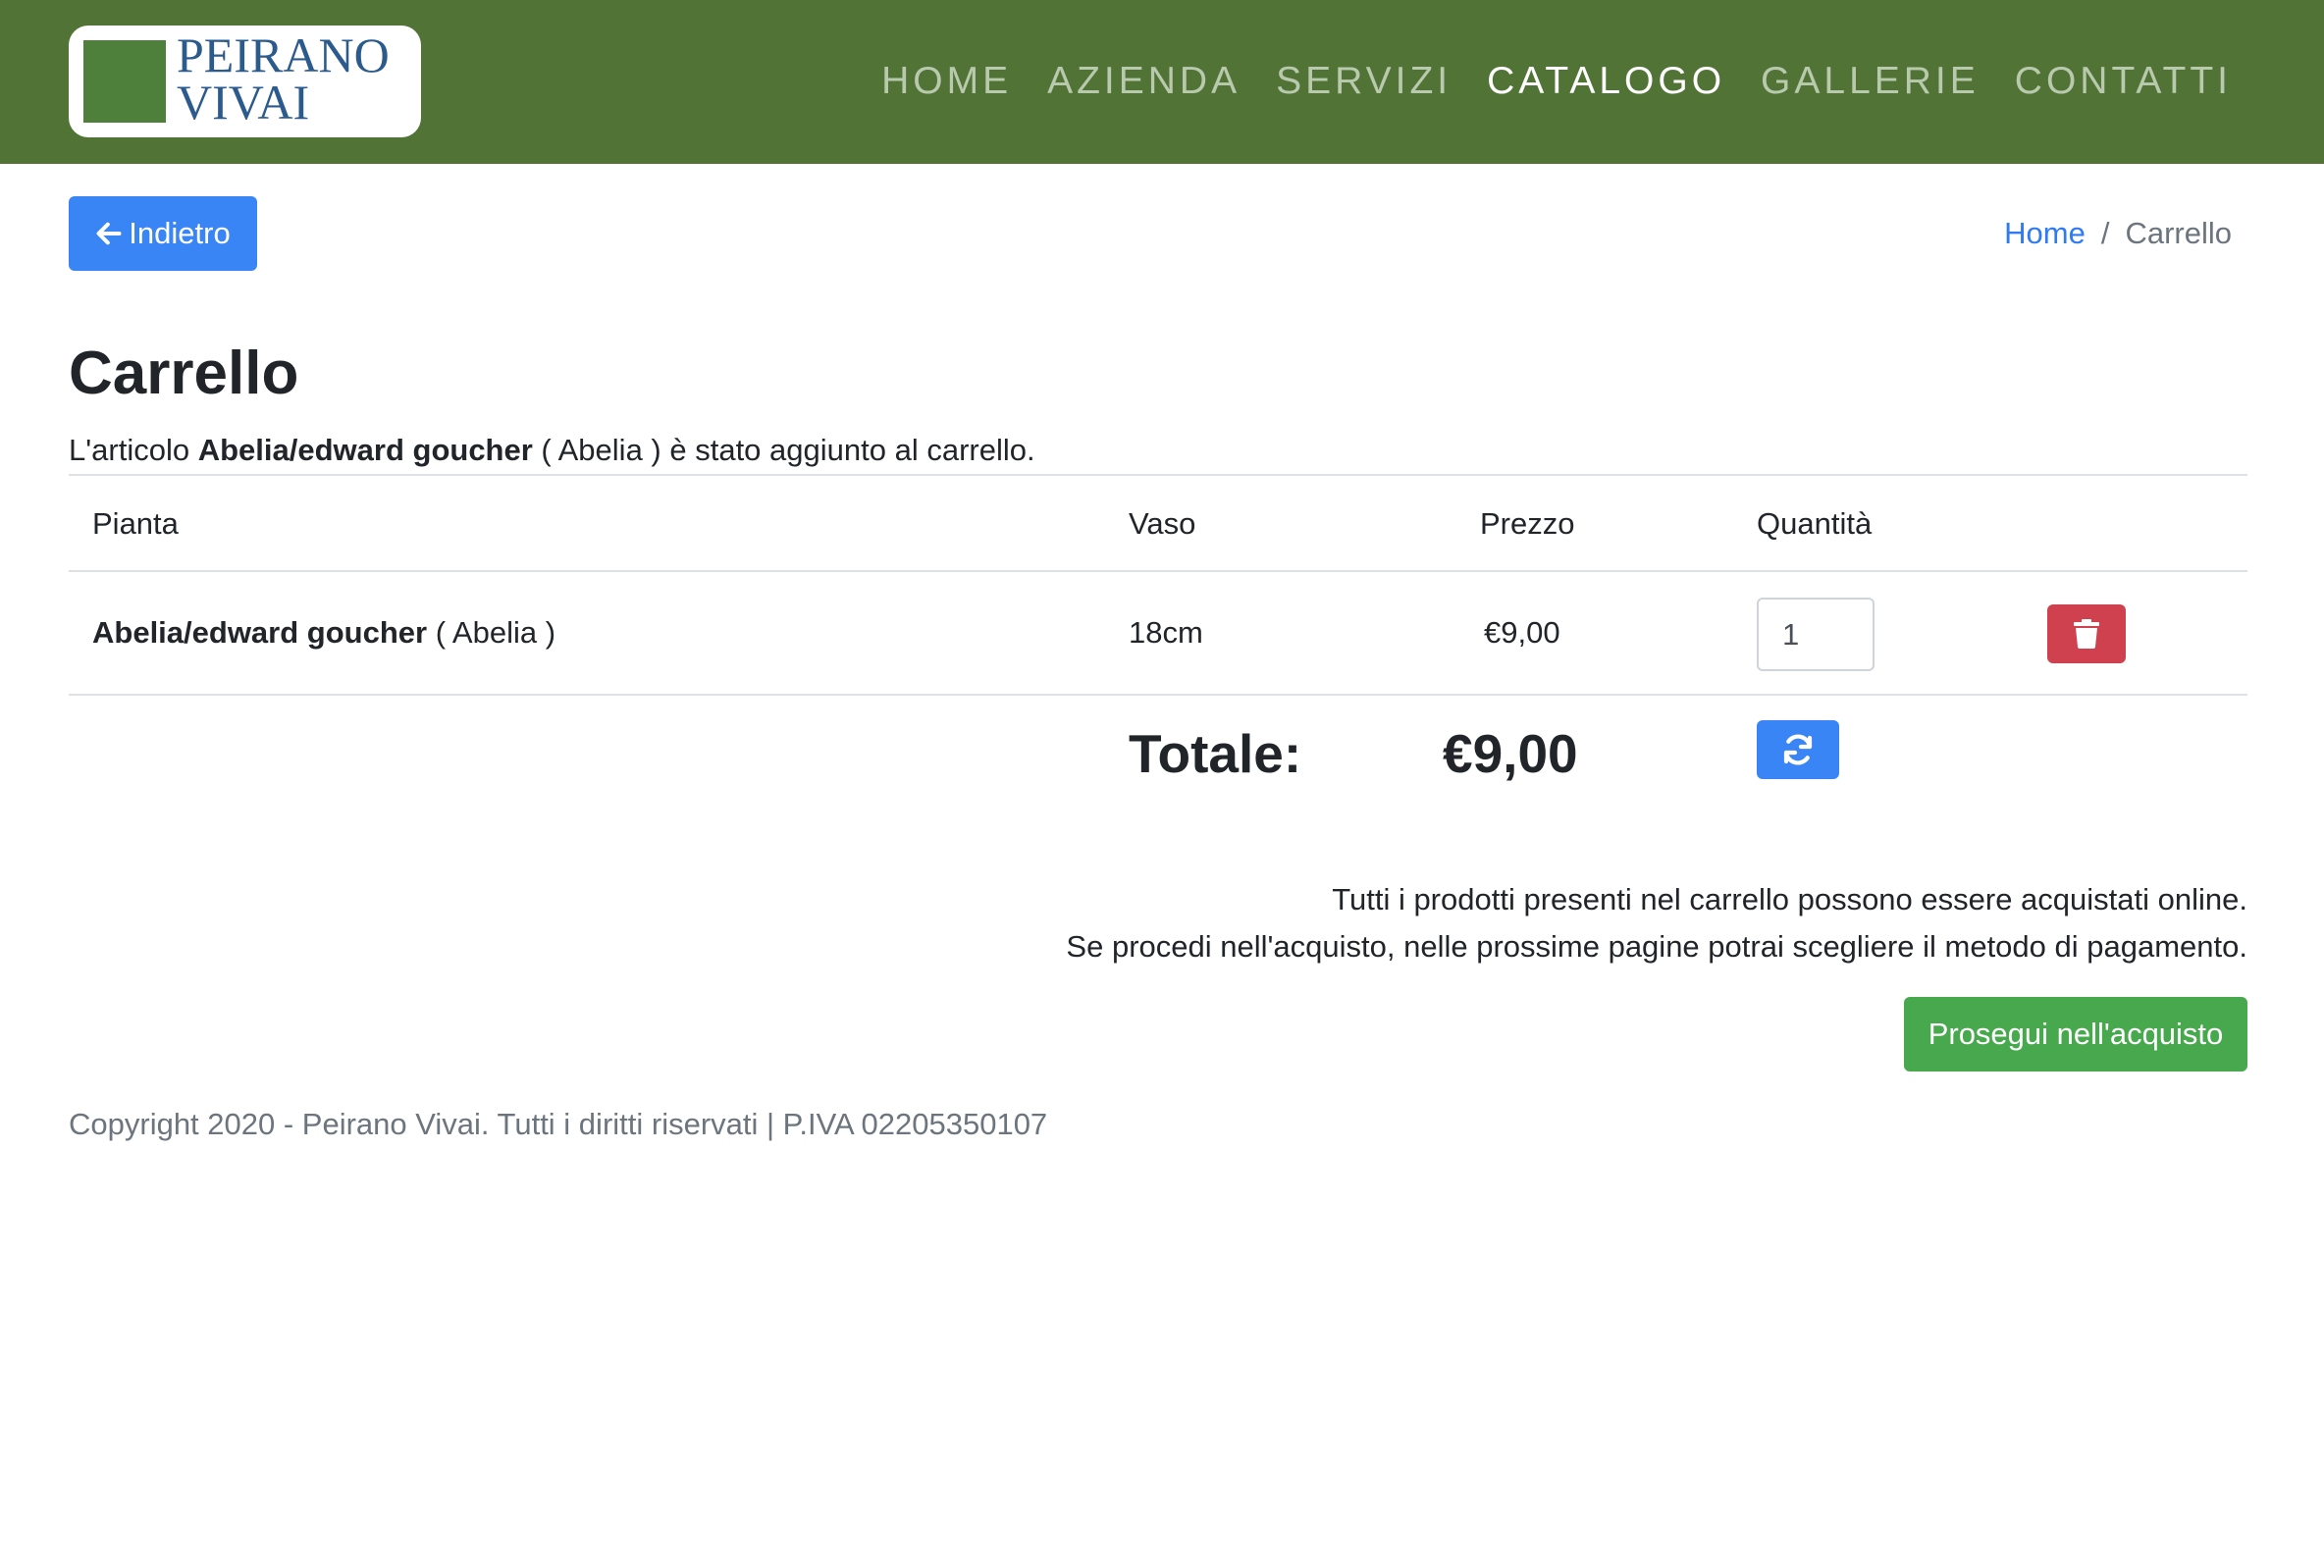  What do you see at coordinates (2045, 233) in the screenshot?
I see `breadcrumb-home: Home` at bounding box center [2045, 233].